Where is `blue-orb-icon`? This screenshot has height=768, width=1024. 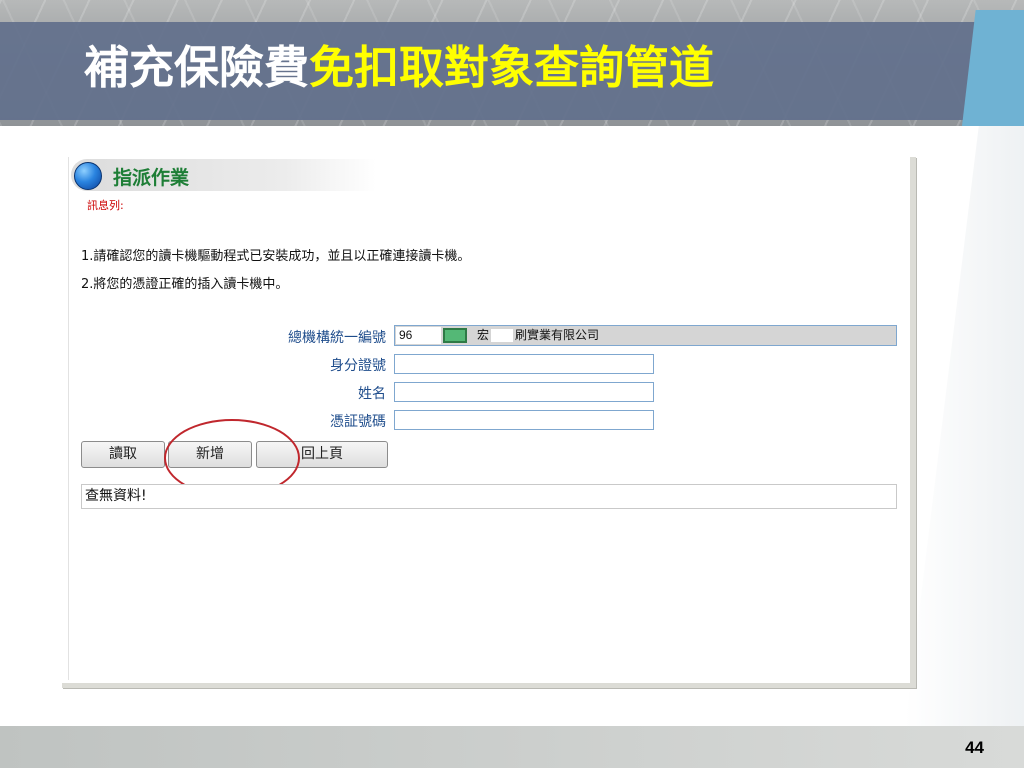
blue-orb-icon is located at coordinates (88, 176).